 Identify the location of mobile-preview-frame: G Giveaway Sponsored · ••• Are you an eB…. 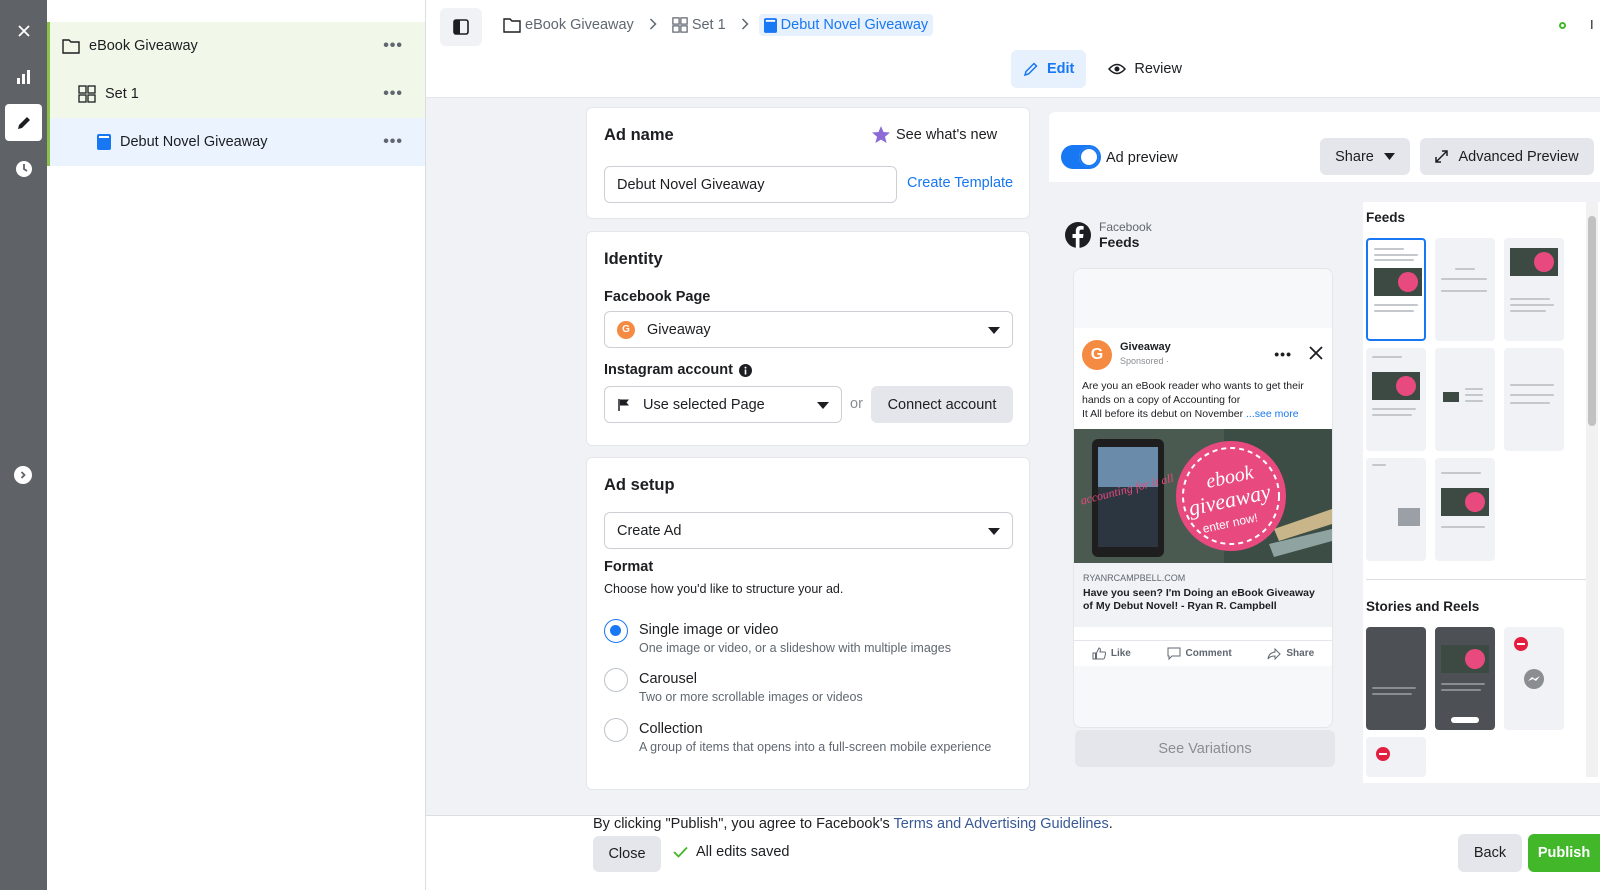
(1203, 498).